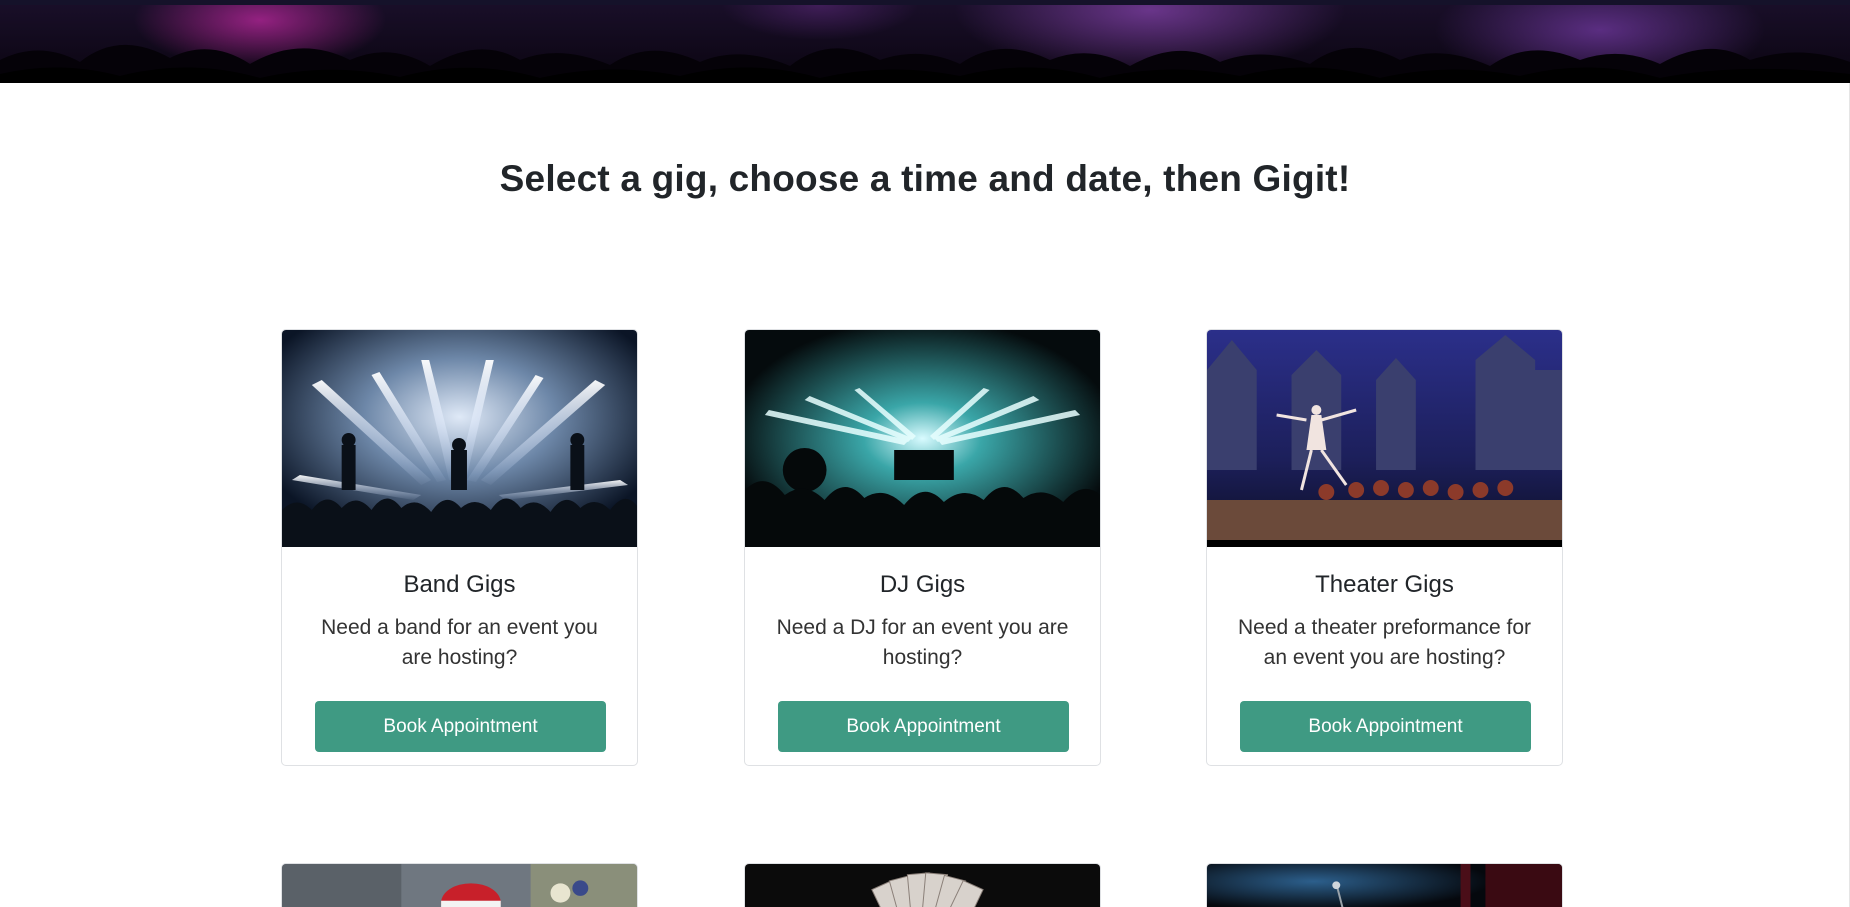  I want to click on ballet-theater-photo-icon, so click(1384, 438).